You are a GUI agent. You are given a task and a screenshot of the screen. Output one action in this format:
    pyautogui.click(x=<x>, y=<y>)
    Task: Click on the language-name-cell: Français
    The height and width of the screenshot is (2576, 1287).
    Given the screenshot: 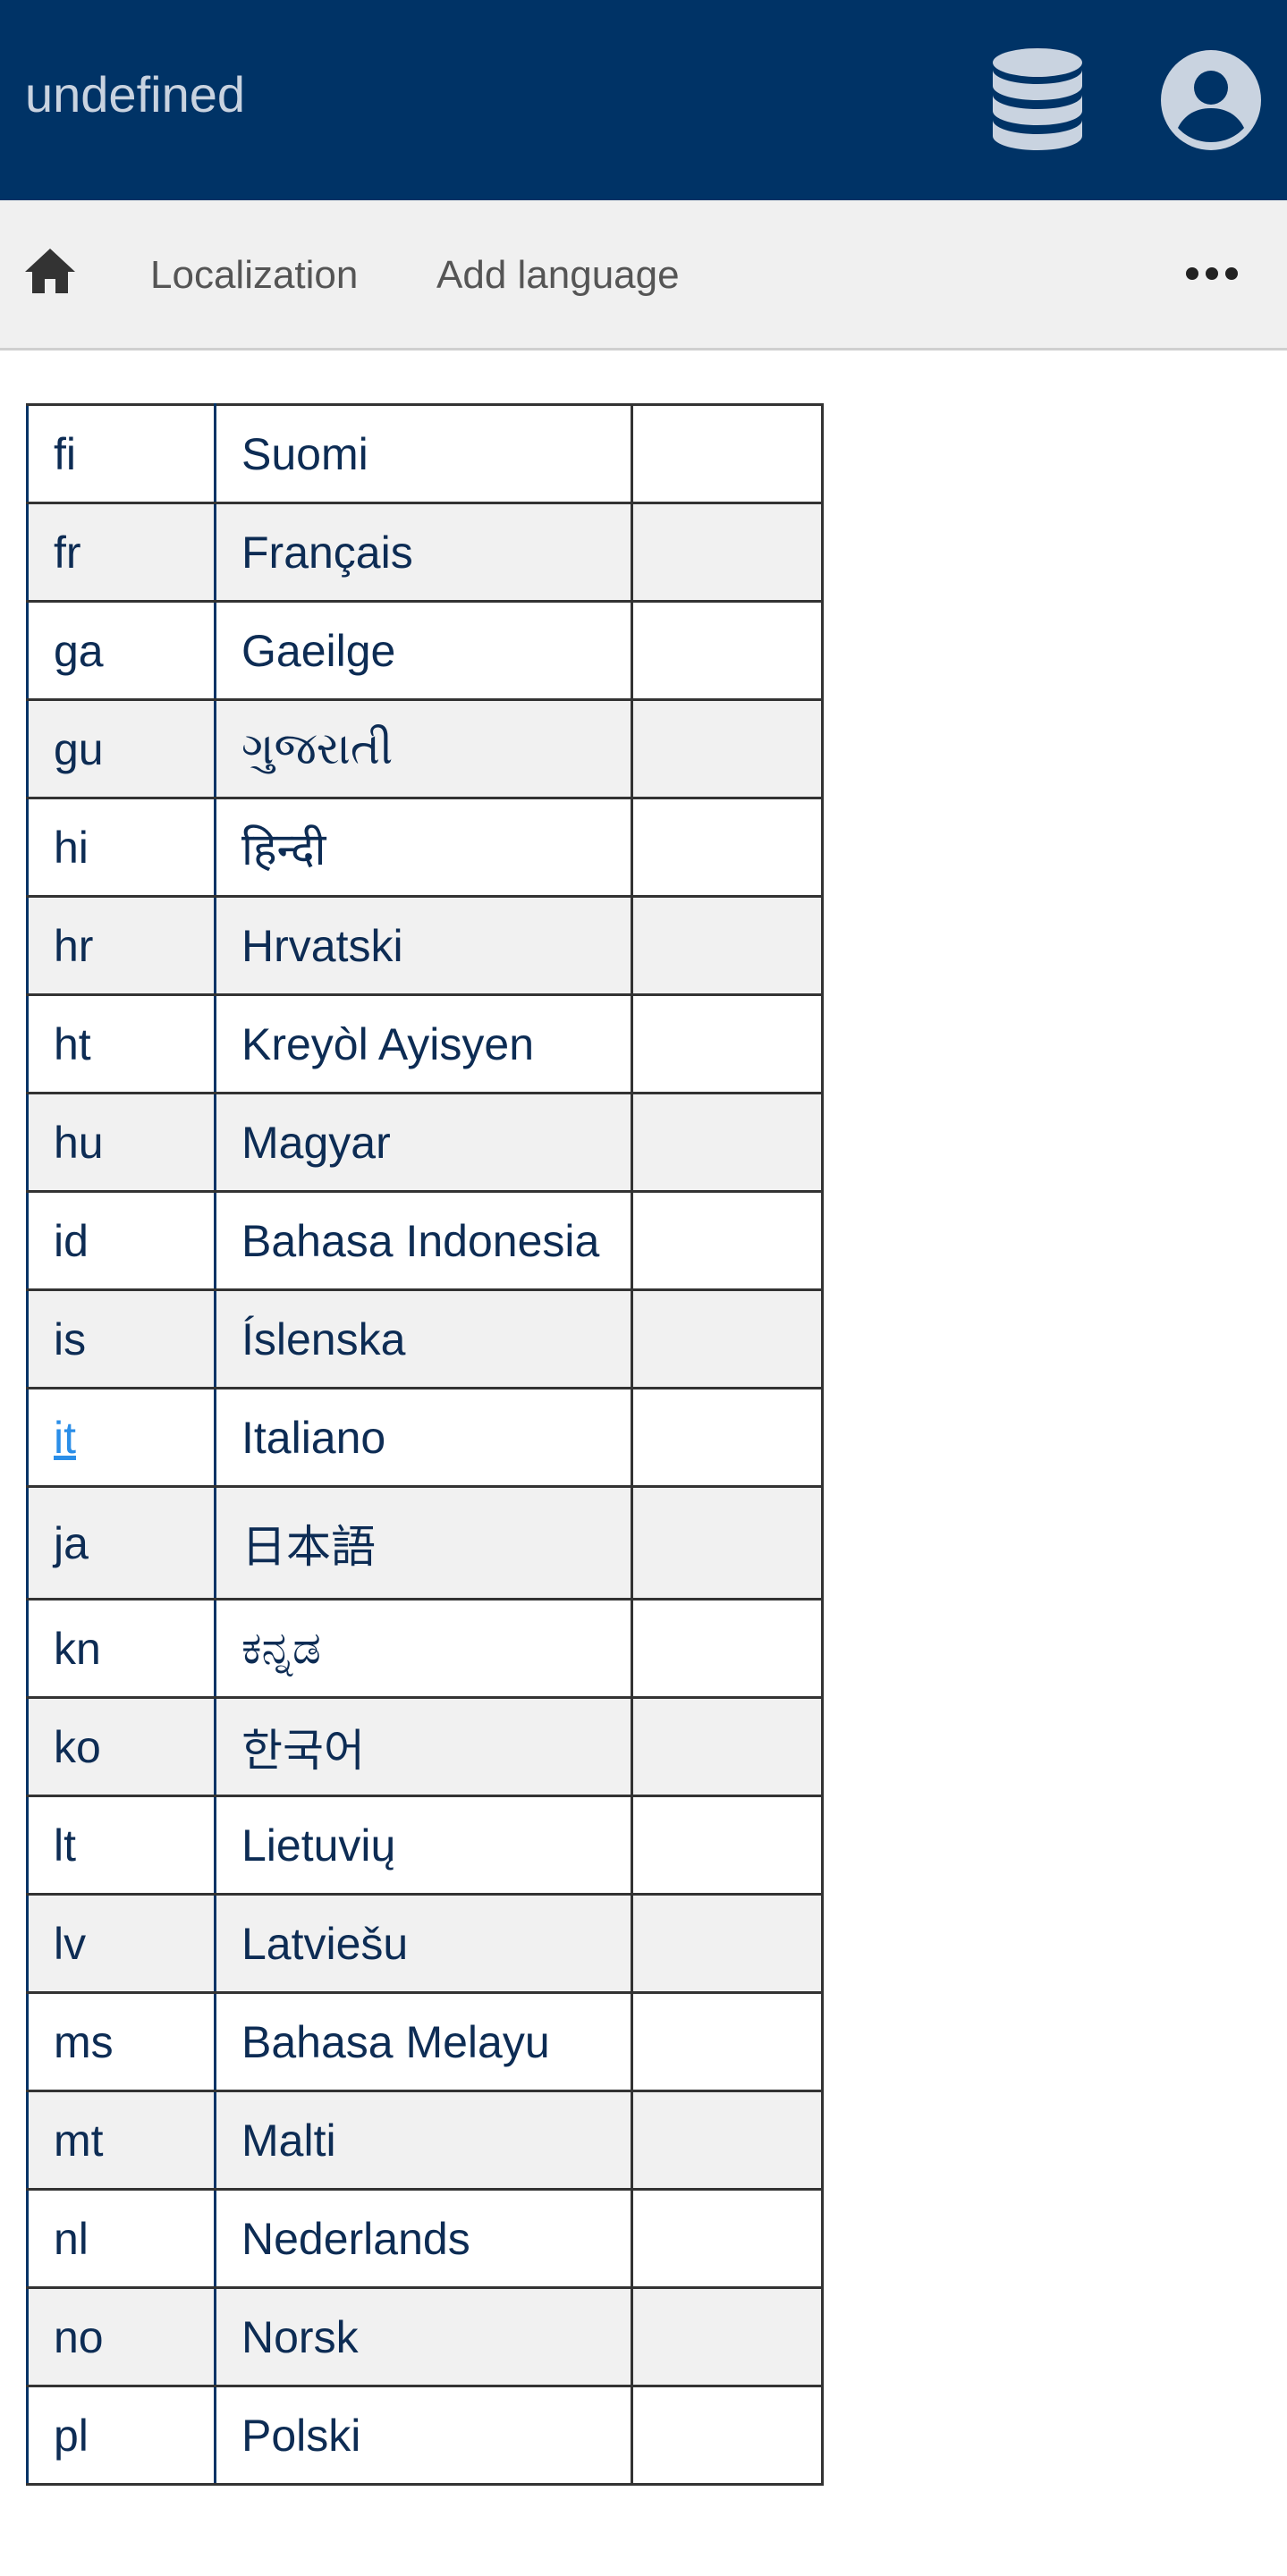 What is the action you would take?
    pyautogui.click(x=423, y=552)
    